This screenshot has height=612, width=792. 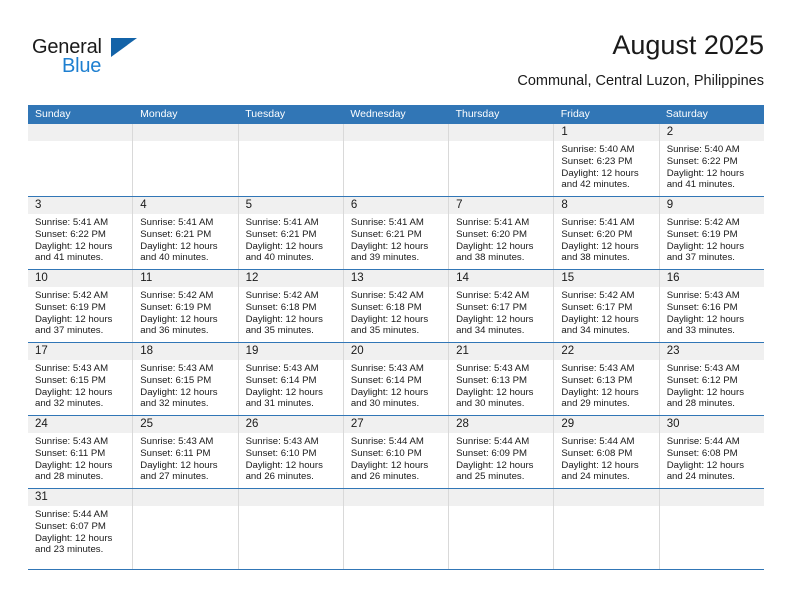 What do you see at coordinates (385, 331) in the screenshot?
I see `daylight-text-line2: and 35 minutes.` at bounding box center [385, 331].